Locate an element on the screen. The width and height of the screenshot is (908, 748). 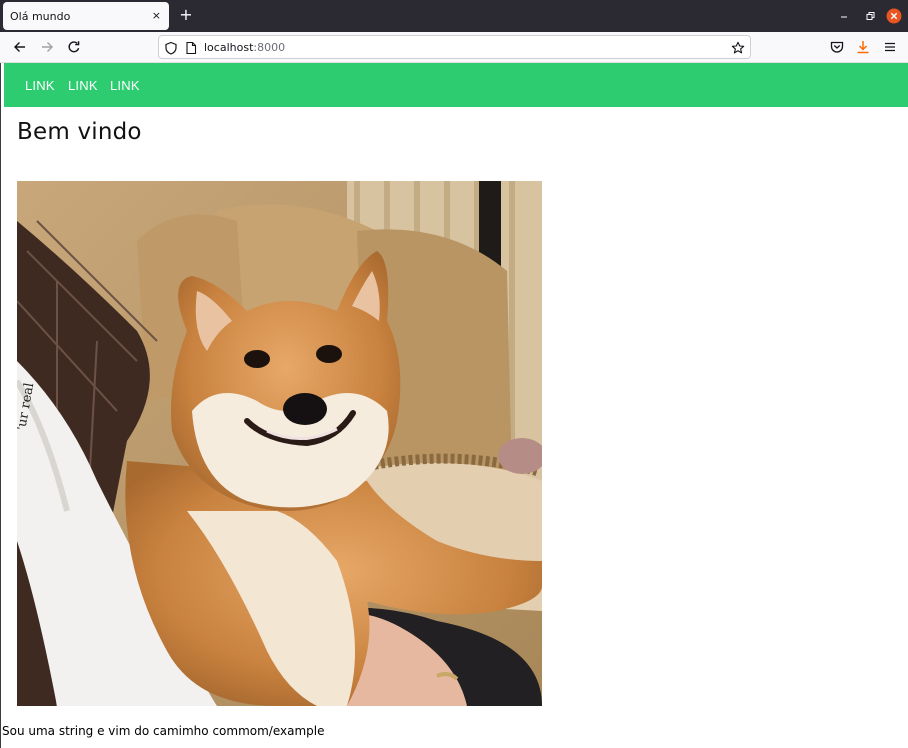
page-title: Bem vindo is located at coordinates (79, 132).